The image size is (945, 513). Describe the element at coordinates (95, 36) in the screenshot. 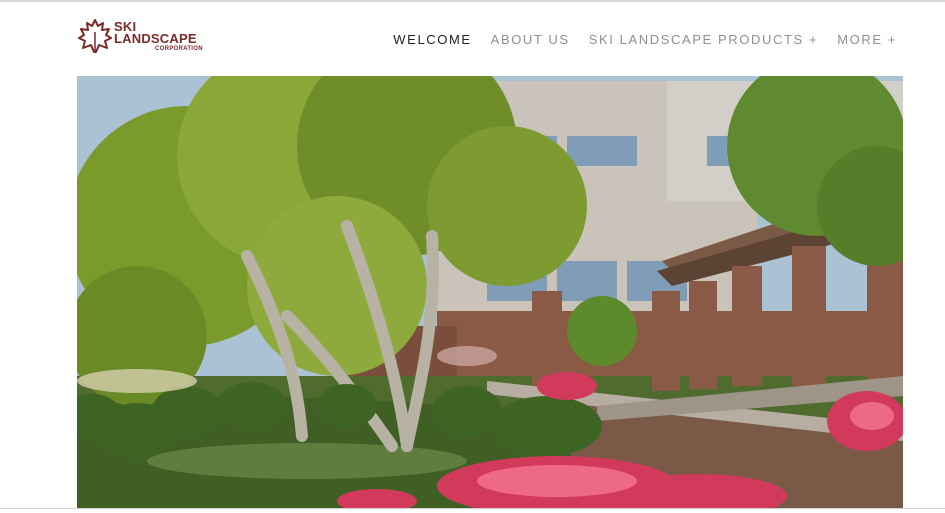

I see `maple-leaf-icon` at that location.